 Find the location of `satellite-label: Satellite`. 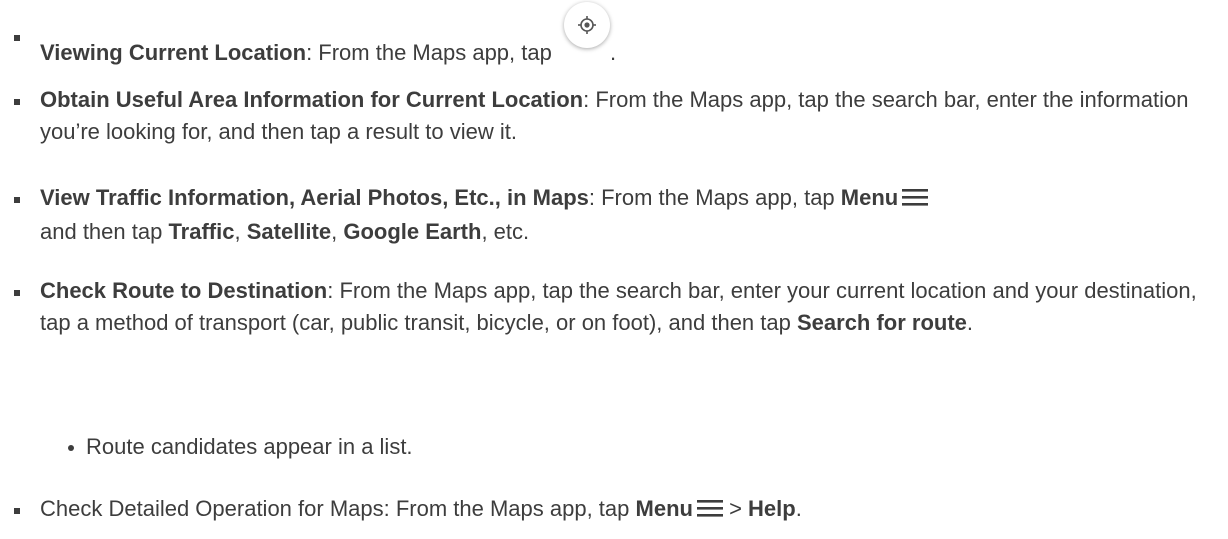

satellite-label: Satellite is located at coordinates (289, 231).